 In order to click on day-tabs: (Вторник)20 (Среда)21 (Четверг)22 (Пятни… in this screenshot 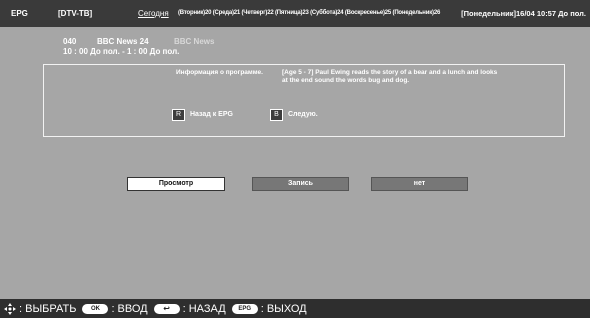, I will do `click(309, 13)`.